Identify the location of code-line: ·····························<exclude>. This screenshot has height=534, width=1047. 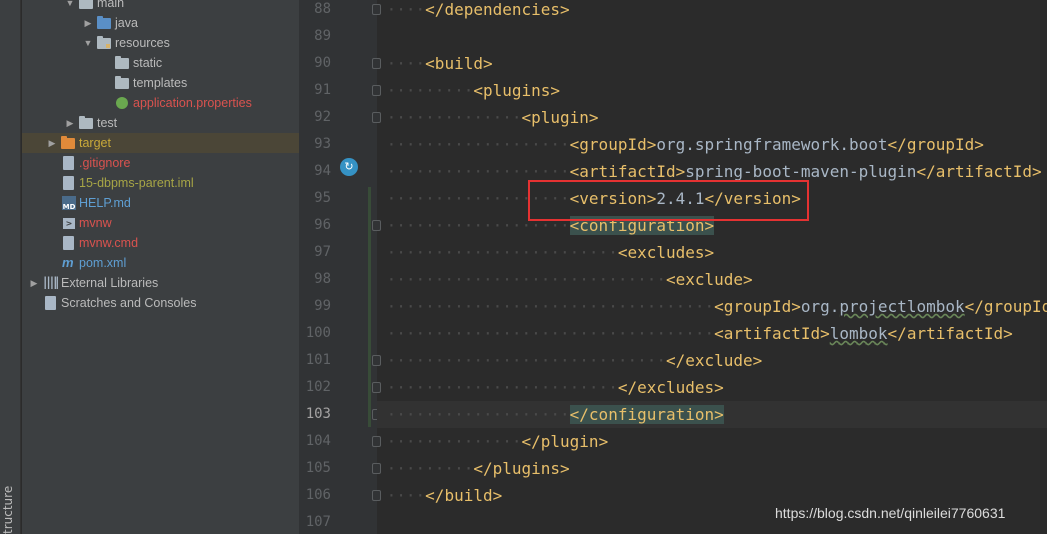
(712, 279).